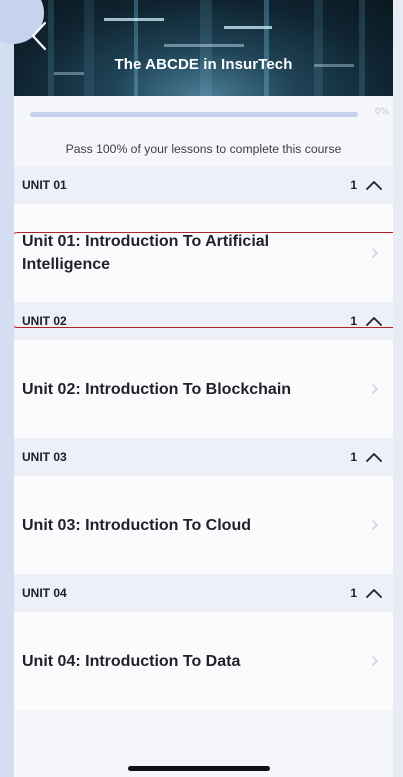 The width and height of the screenshot is (403, 777). I want to click on unit-header-04: UNIT 04 1, so click(203, 593).